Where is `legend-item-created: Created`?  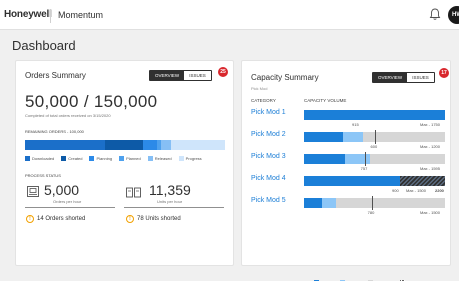 legend-item-created: Created is located at coordinates (71, 158).